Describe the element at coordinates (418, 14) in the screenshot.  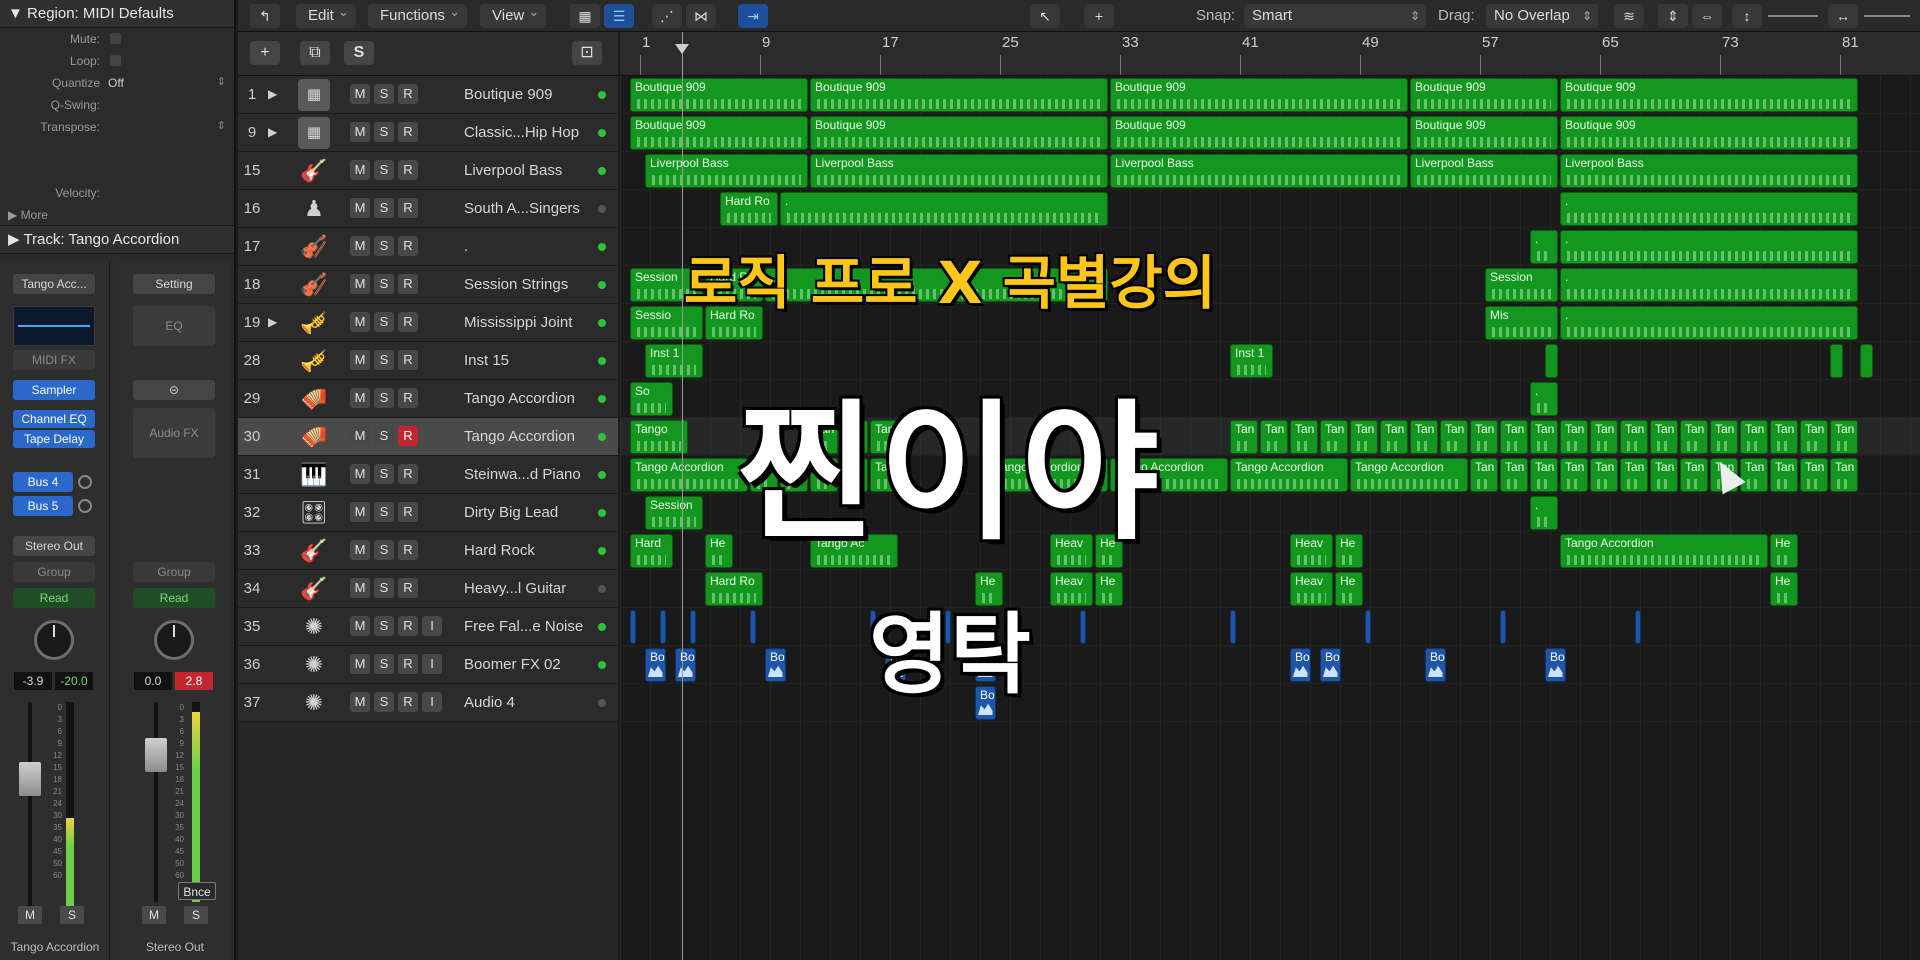
I see `functions-menu: Functions` at that location.